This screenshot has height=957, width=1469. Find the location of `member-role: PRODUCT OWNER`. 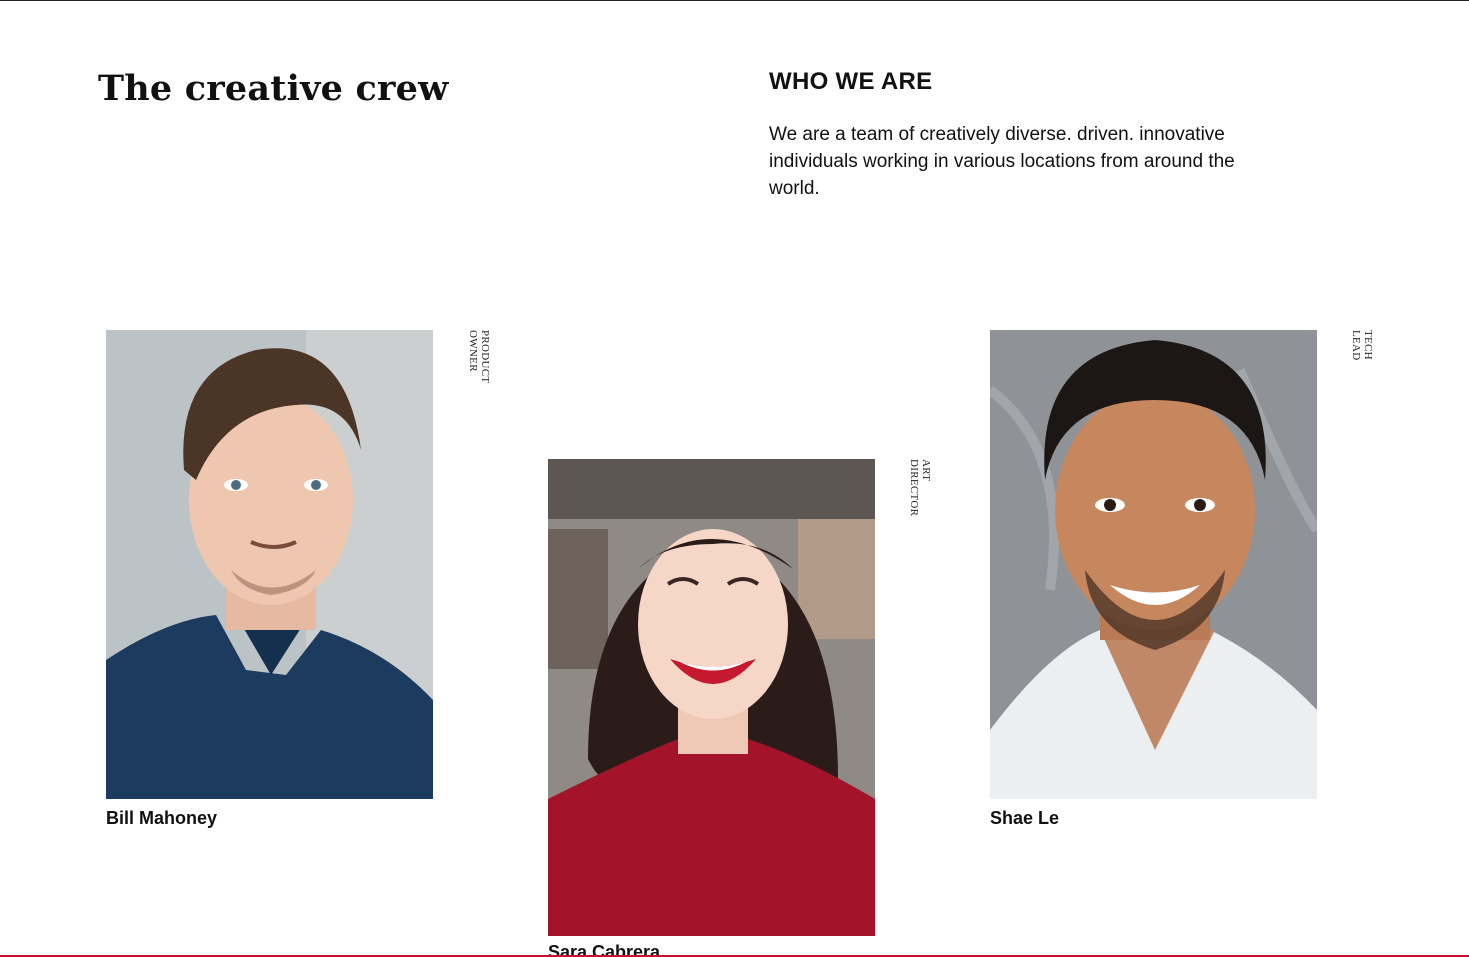

member-role: PRODUCT OWNER is located at coordinates (479, 357).